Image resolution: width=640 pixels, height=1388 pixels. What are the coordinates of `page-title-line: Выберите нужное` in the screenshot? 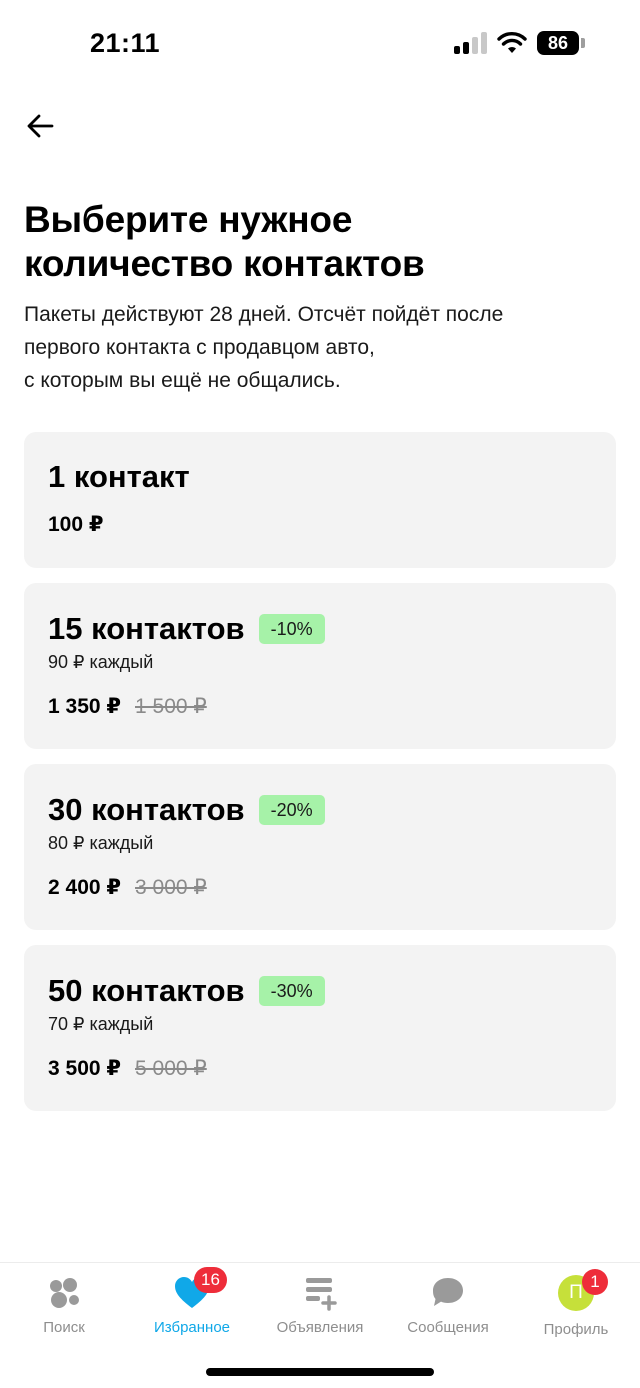 It's located at (188, 219).